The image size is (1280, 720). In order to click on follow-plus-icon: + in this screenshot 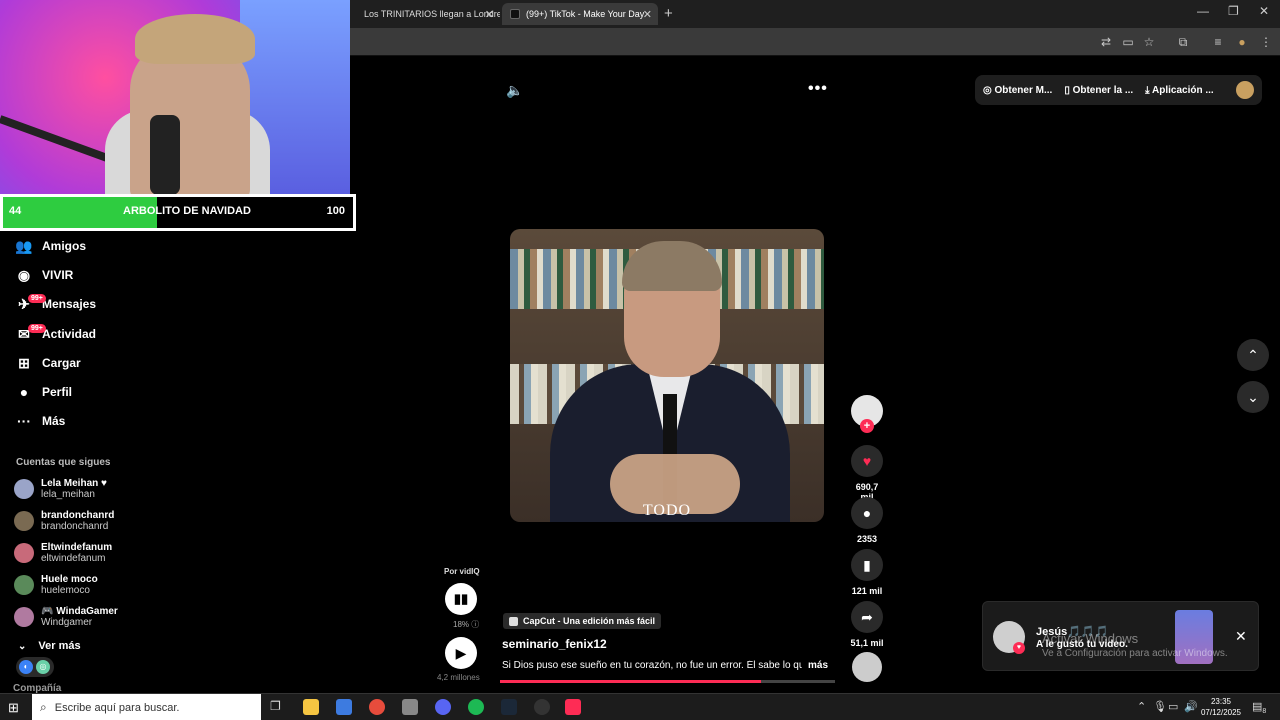, I will do `click(867, 426)`.